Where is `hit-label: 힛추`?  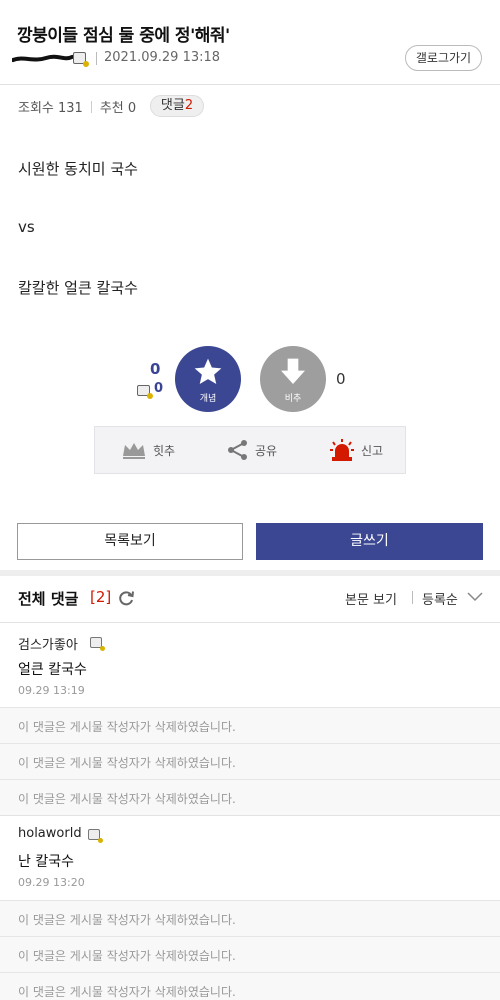
hit-label: 힛추 is located at coordinates (164, 450).